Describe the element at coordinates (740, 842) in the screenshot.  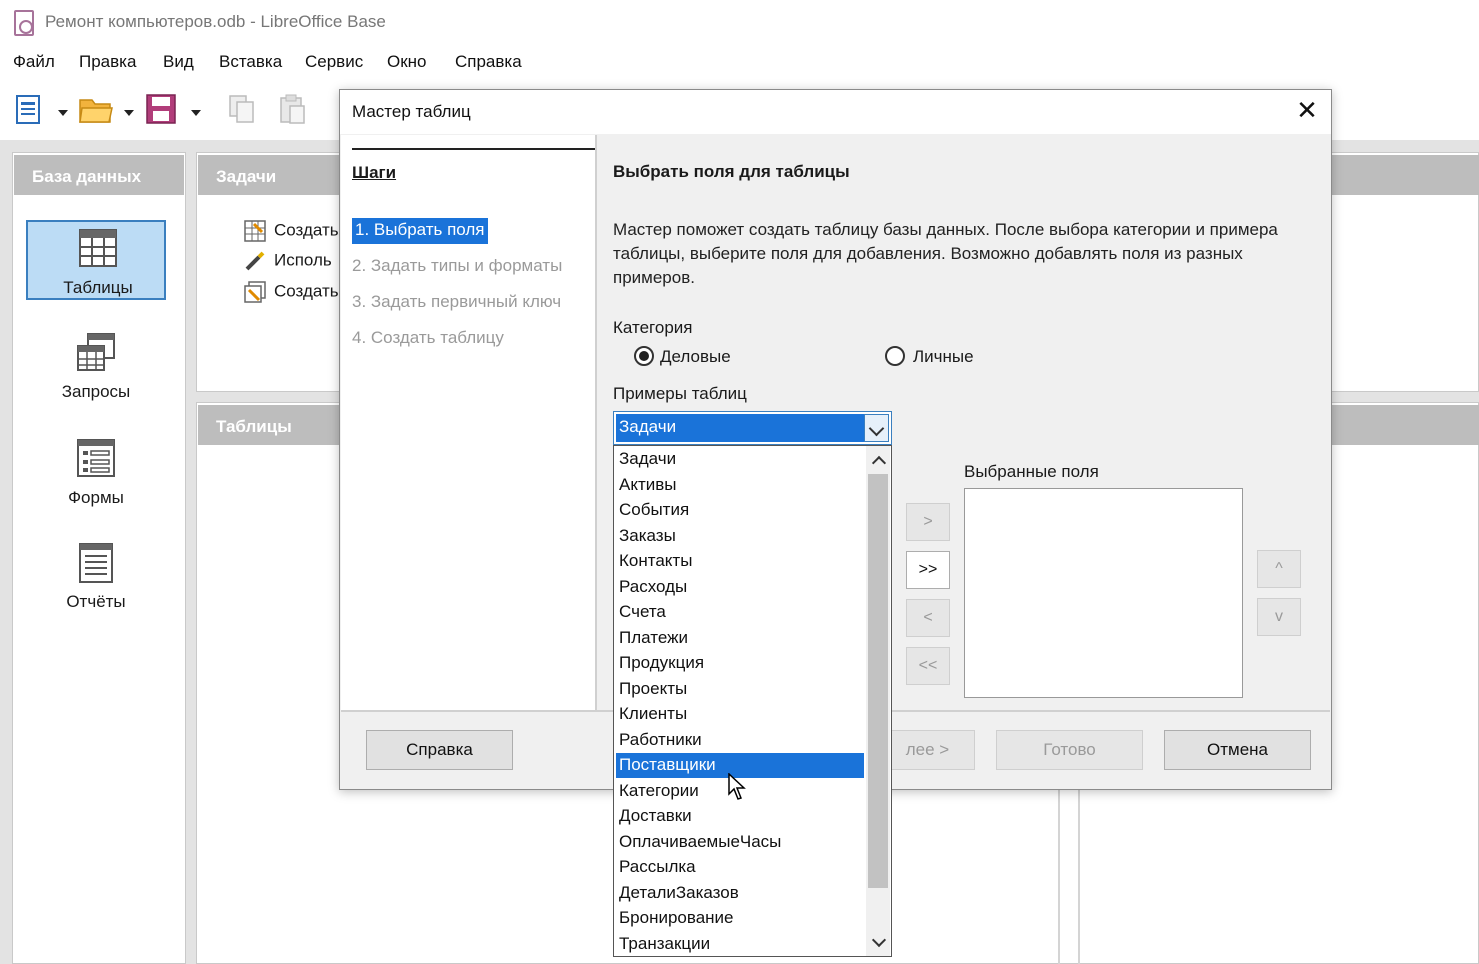
I see `dropdown-item: ОплачиваемыеЧасы` at that location.